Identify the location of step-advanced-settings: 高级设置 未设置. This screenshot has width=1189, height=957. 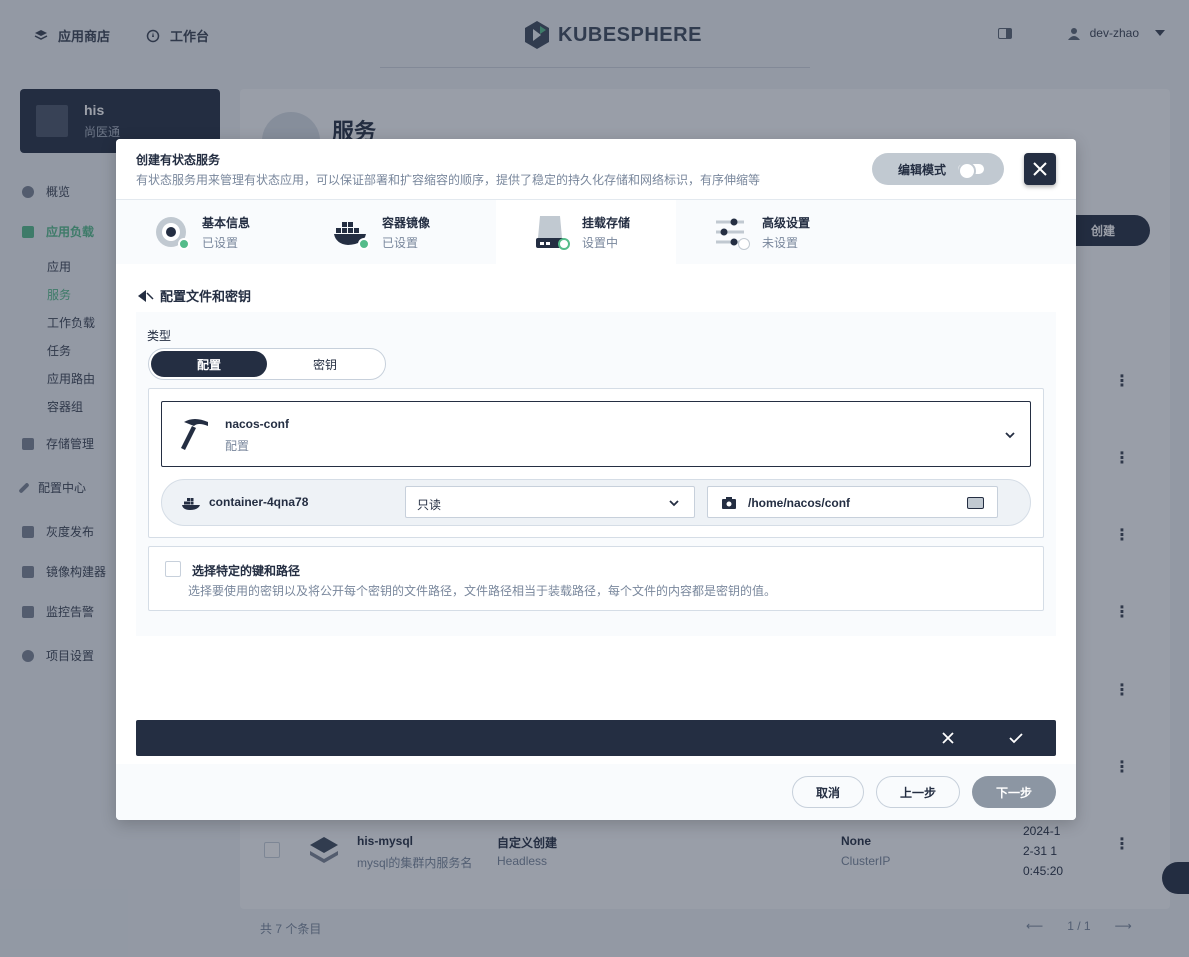
(766, 232).